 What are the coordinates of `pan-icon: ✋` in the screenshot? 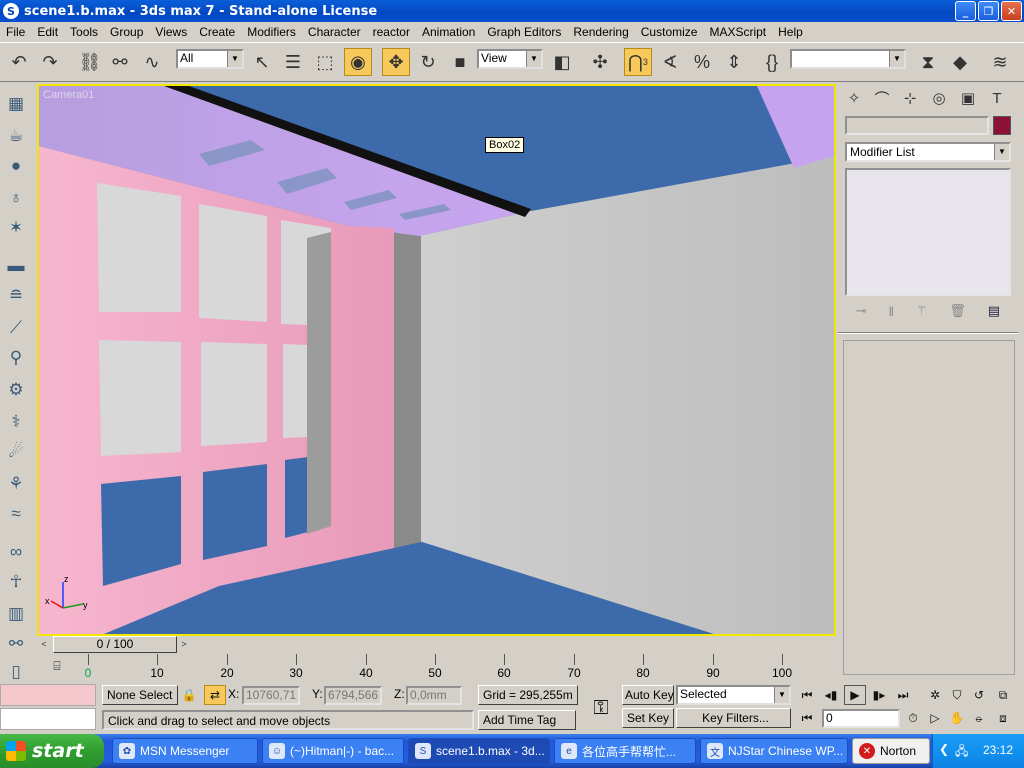 It's located at (957, 718).